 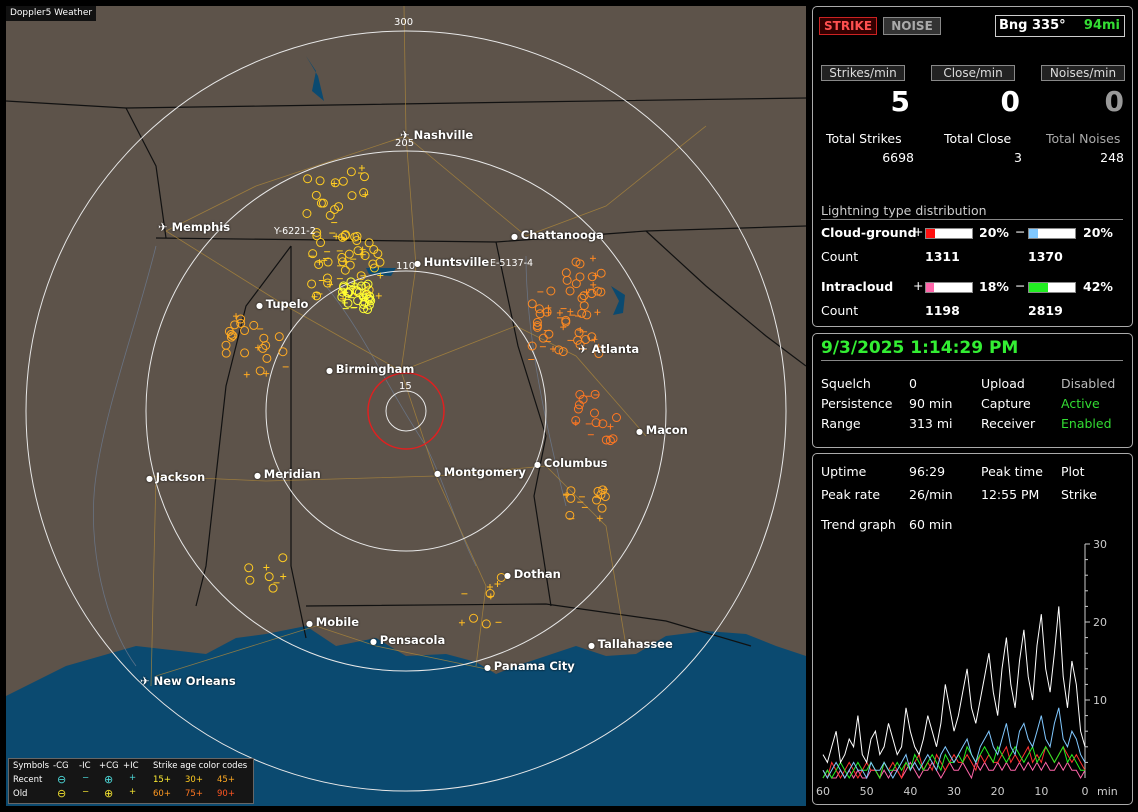 What do you see at coordinates (404, 22) in the screenshot?
I see `range-label-300: 300` at bounding box center [404, 22].